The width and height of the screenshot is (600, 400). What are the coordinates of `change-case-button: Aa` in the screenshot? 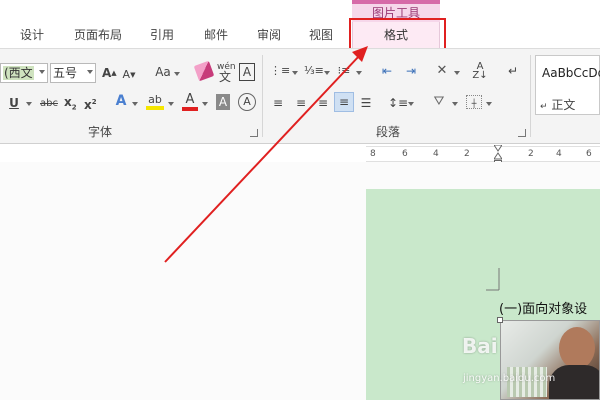 It's located at (163, 72).